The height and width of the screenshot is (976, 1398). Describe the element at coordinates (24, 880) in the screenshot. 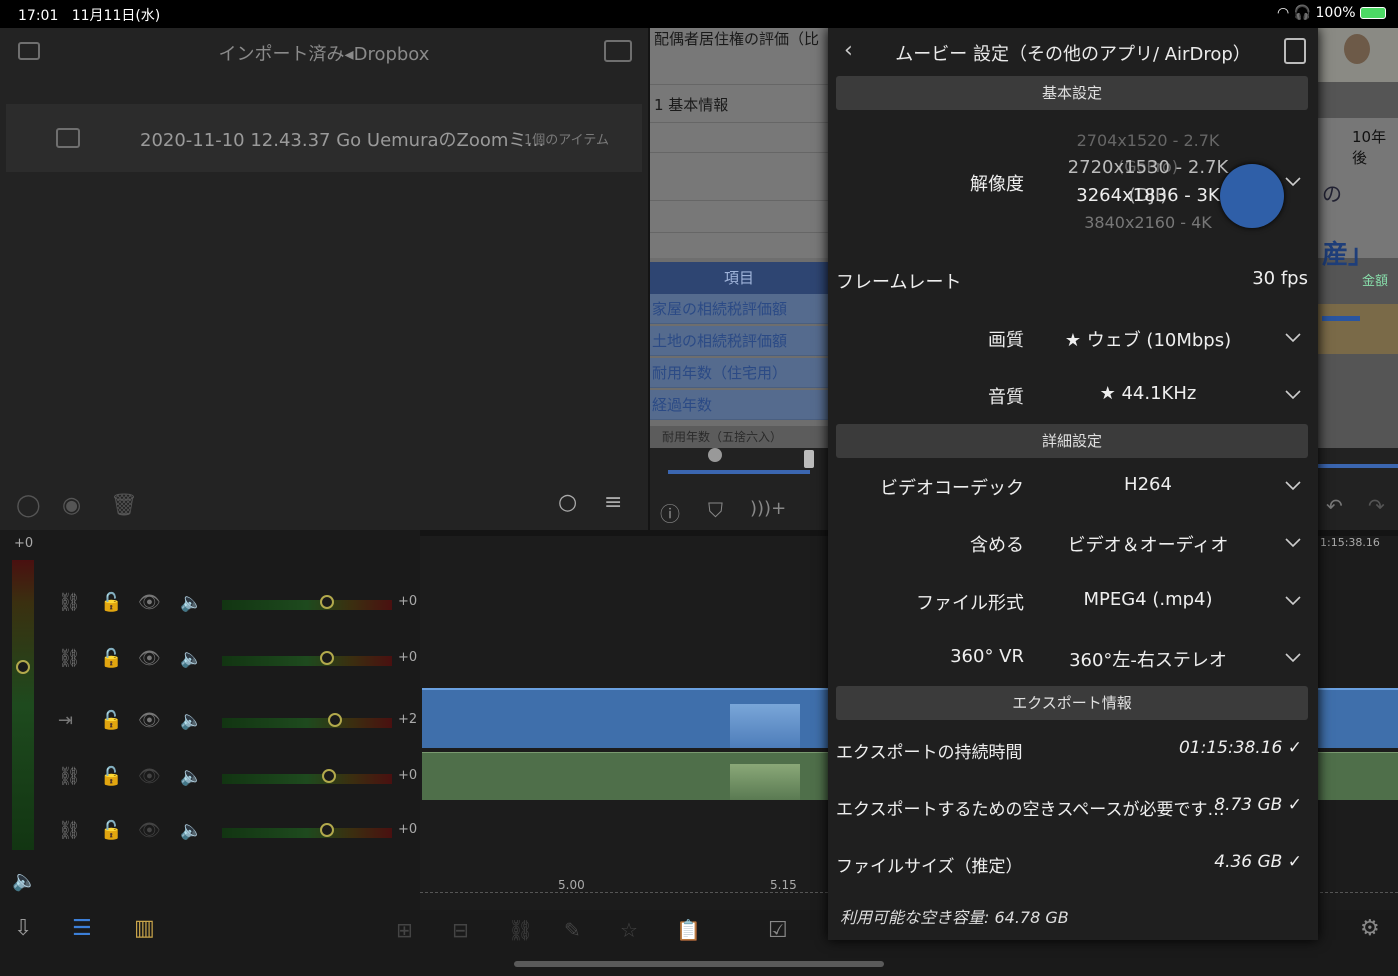

I see `speaker-icon: 🔈` at that location.